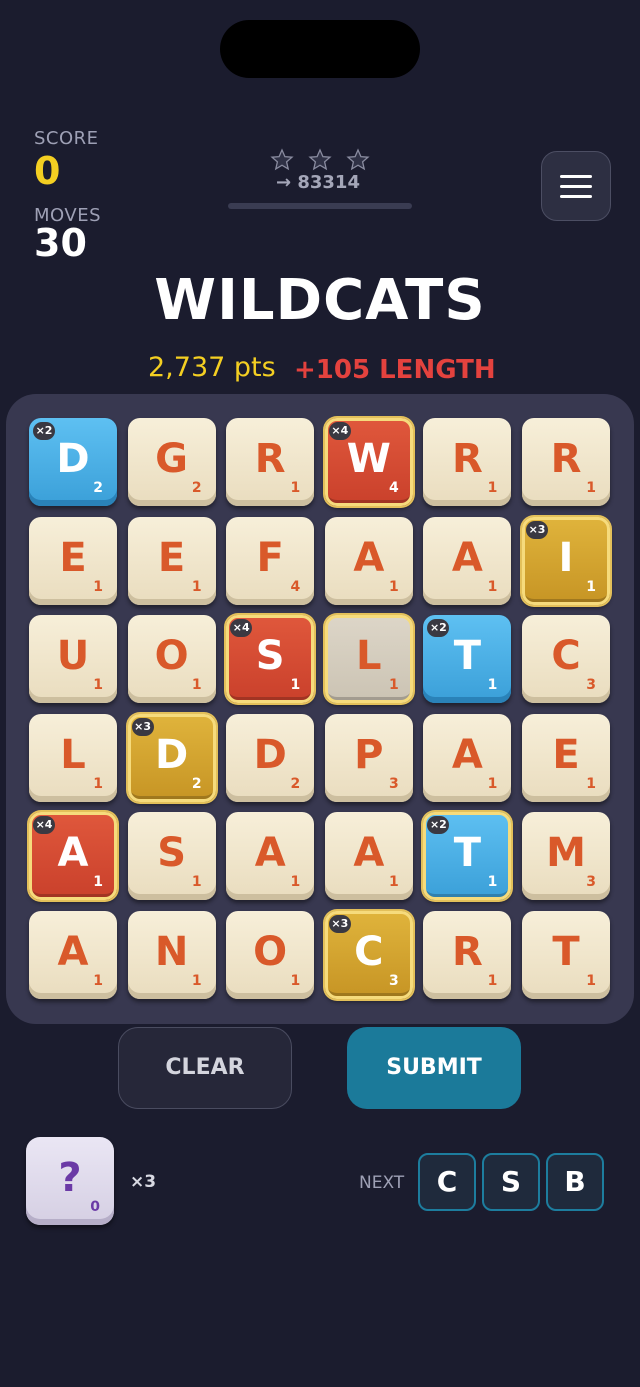 This screenshot has height=1387, width=640. What do you see at coordinates (576, 186) in the screenshot?
I see `menu-button` at bounding box center [576, 186].